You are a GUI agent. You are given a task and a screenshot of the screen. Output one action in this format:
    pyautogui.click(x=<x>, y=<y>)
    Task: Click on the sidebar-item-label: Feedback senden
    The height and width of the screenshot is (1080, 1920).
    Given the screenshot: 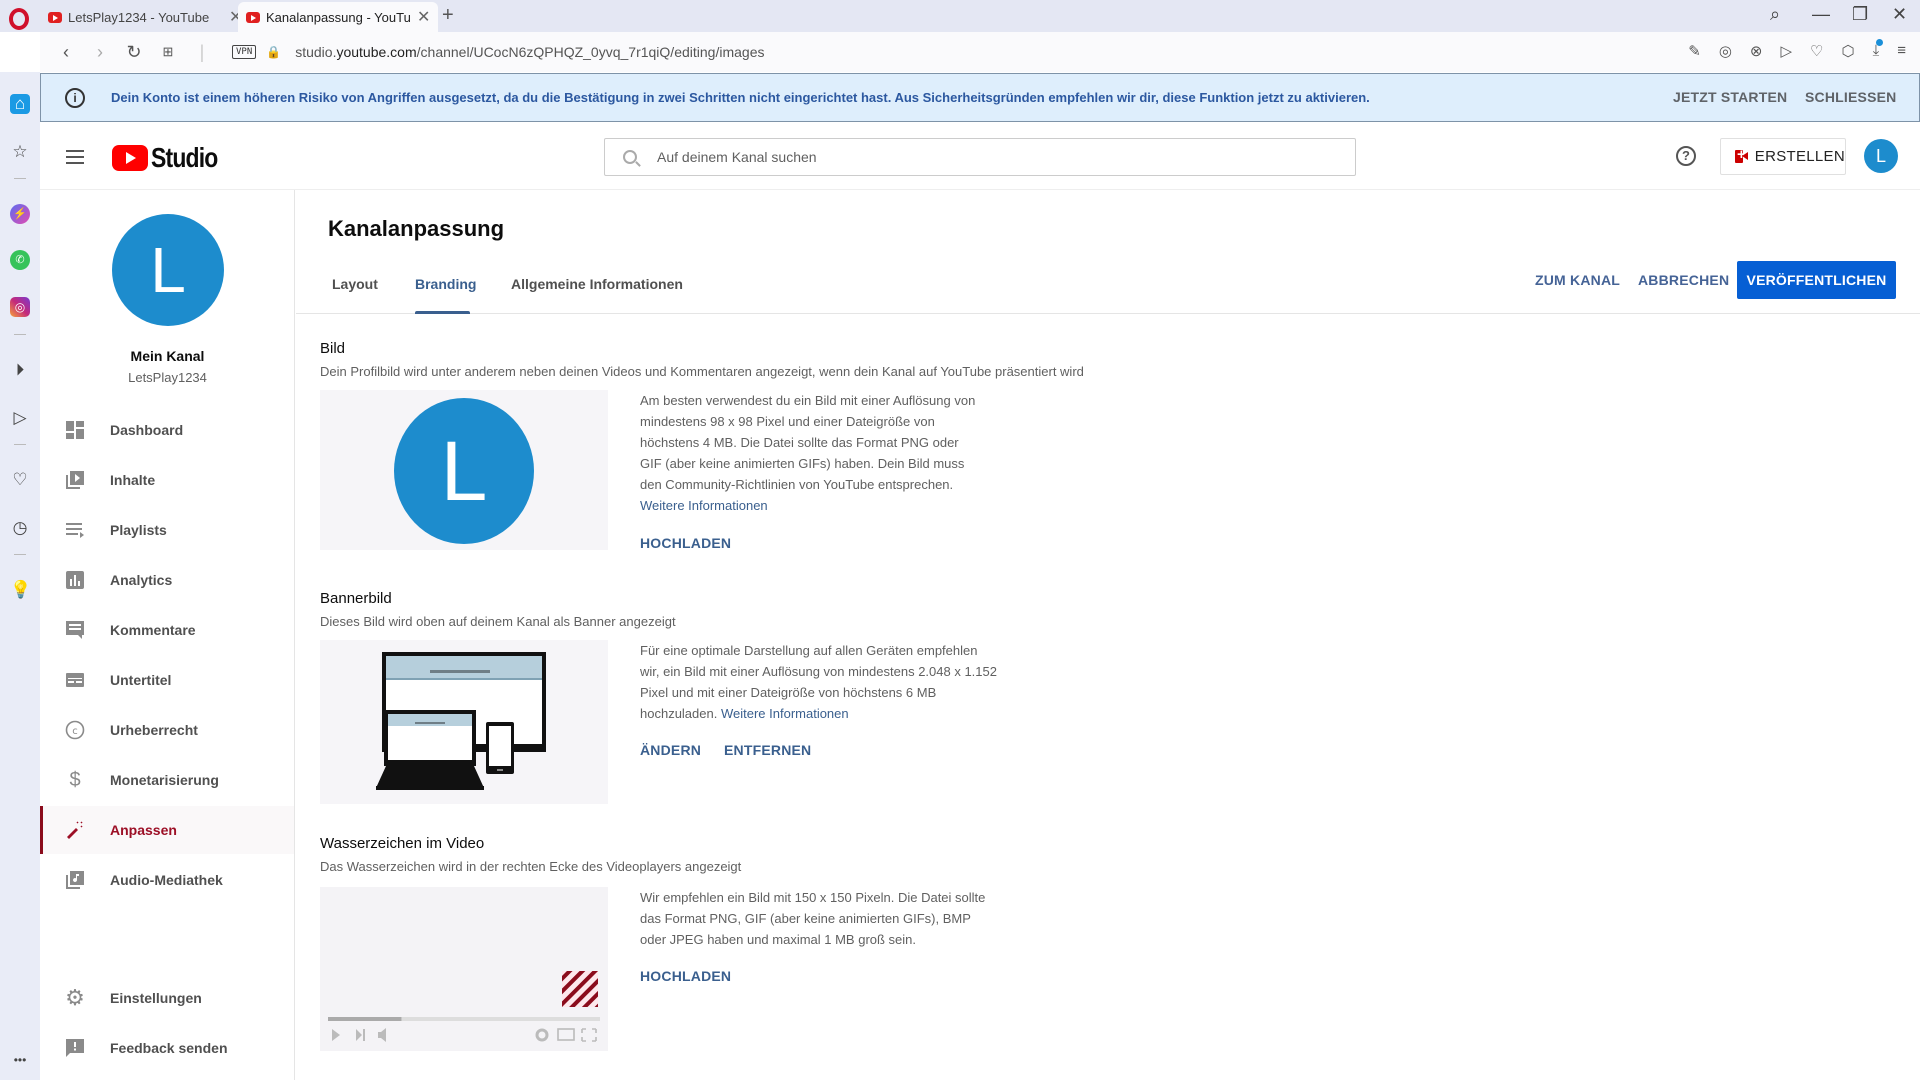 What is the action you would take?
    pyautogui.click(x=169, y=1048)
    